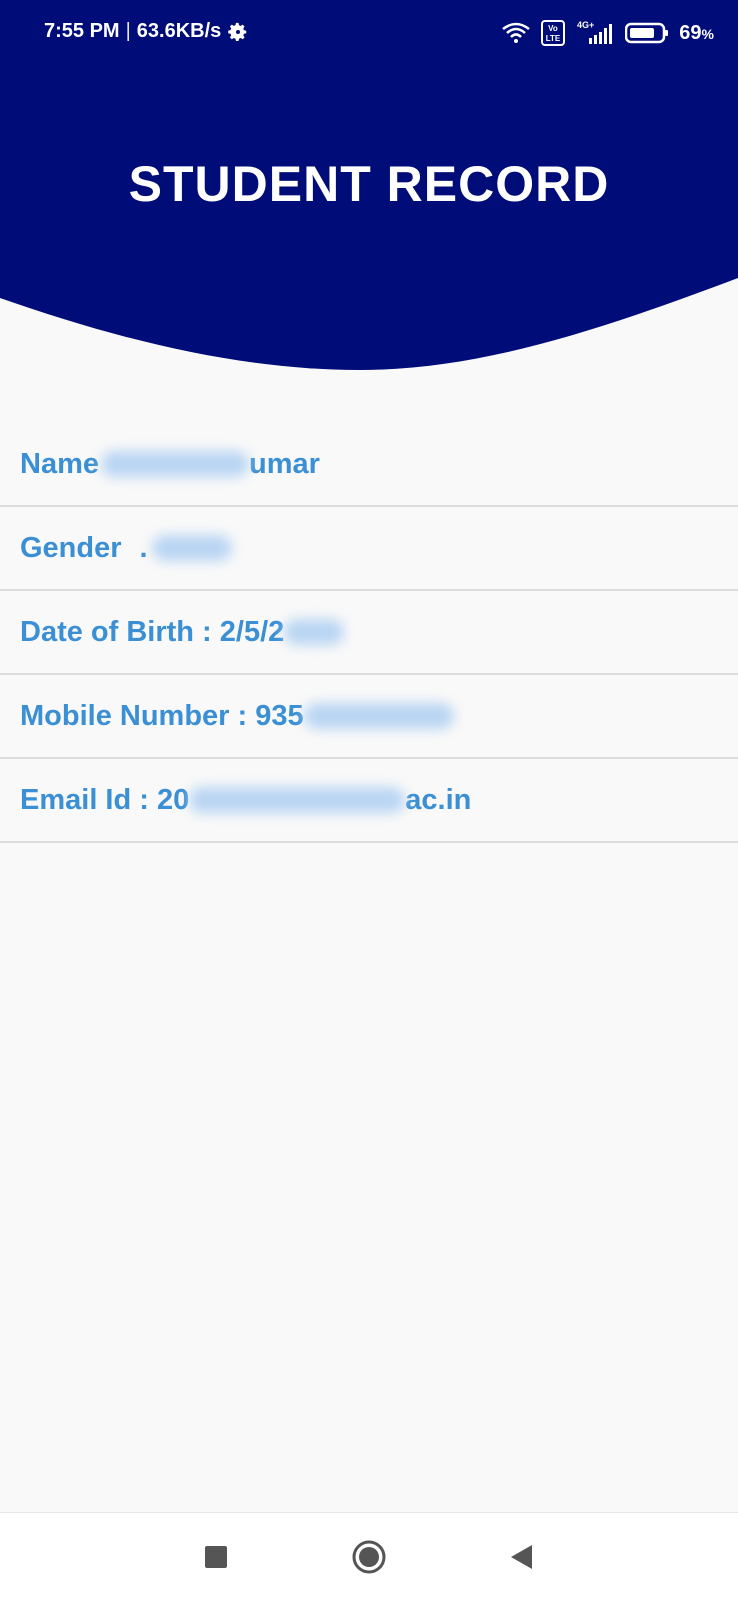 Image resolution: width=738 pixels, height=1600 pixels. I want to click on recents-square-icon, so click(216, 1557).